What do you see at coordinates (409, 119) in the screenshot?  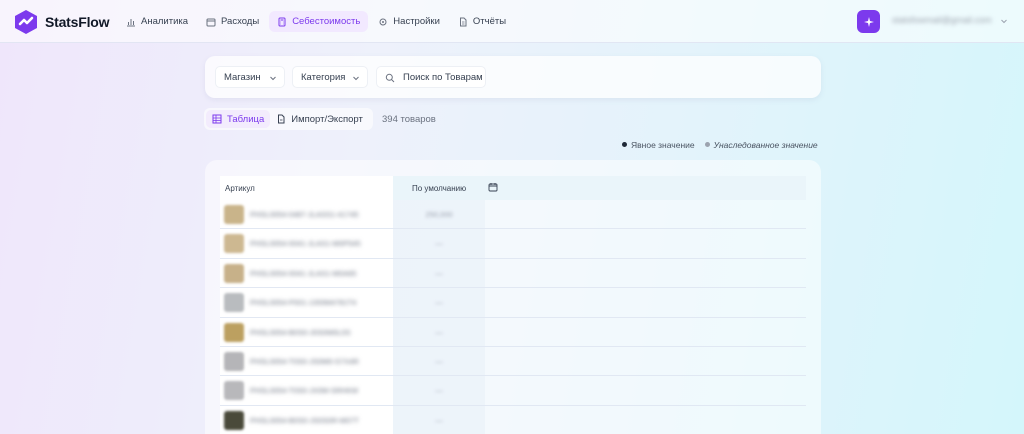 I see `product-count: 394 товаров` at bounding box center [409, 119].